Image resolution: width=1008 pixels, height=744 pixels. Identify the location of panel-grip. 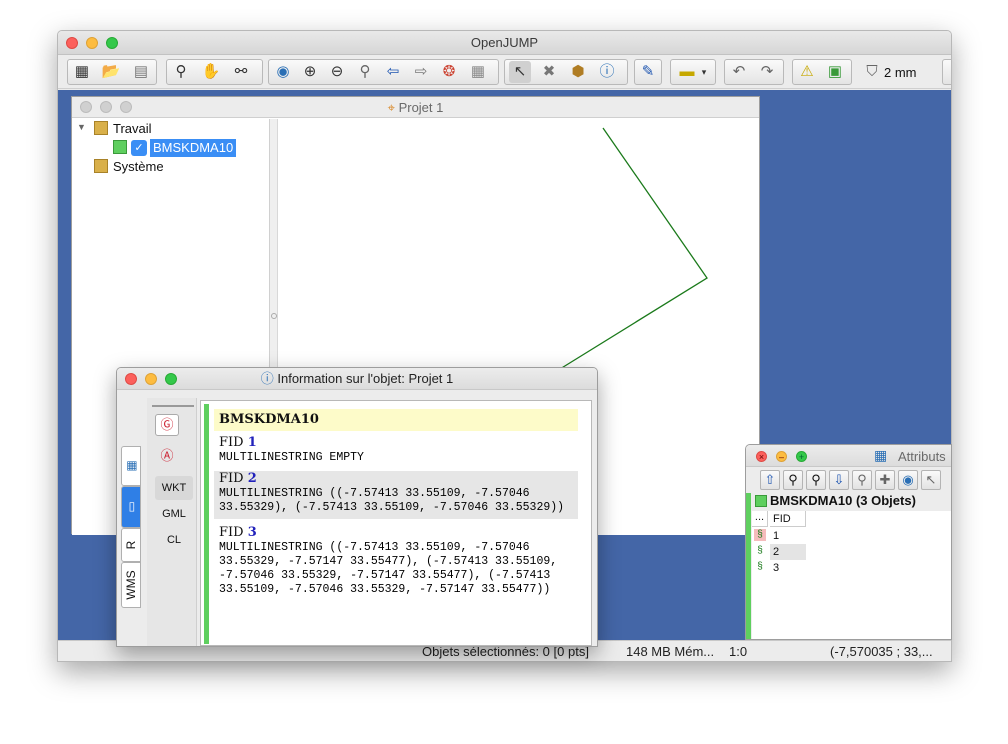
(173, 406).